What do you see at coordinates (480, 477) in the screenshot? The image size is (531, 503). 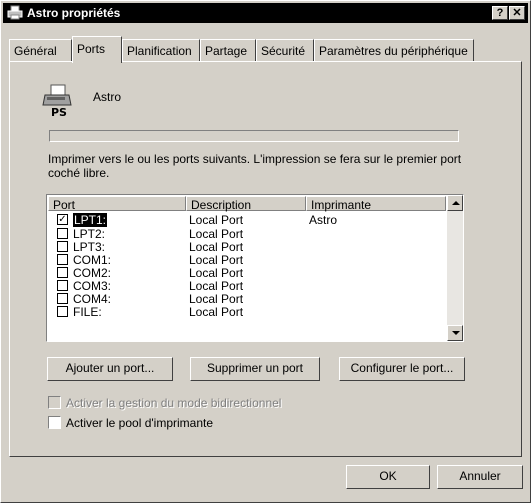 I see `cancel-button: Annuler` at bounding box center [480, 477].